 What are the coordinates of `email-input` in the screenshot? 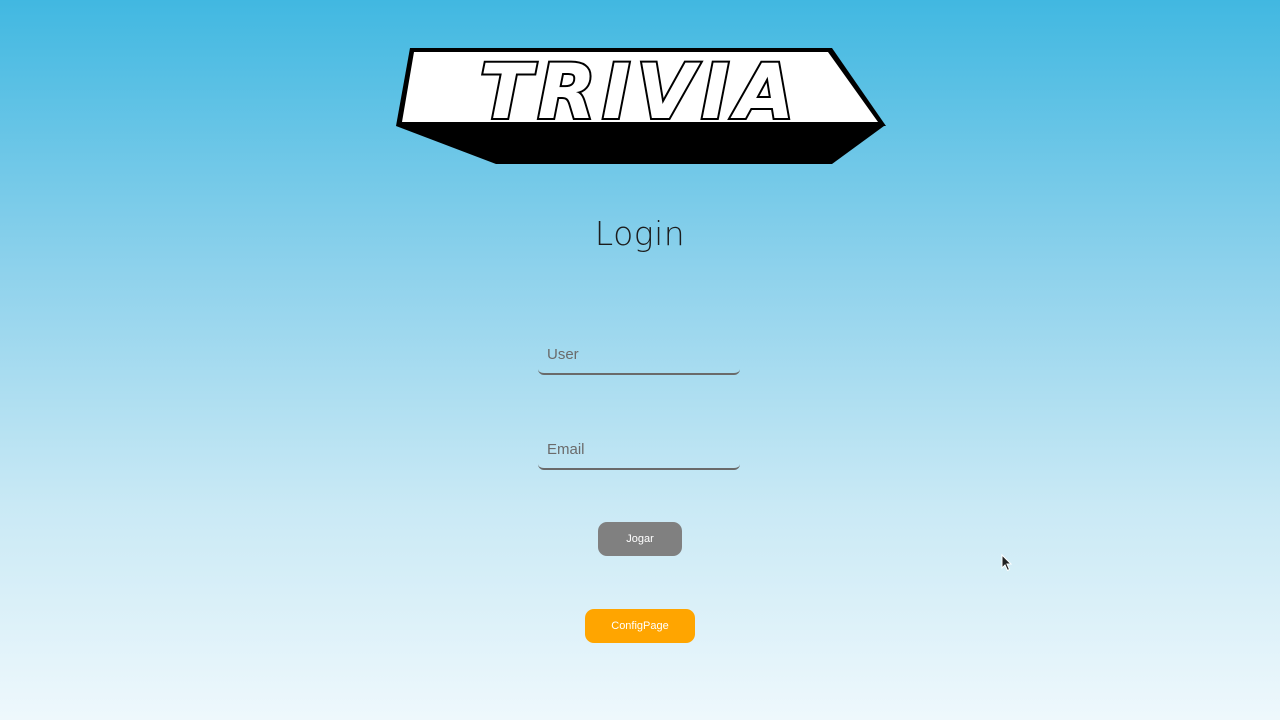 It's located at (639, 450).